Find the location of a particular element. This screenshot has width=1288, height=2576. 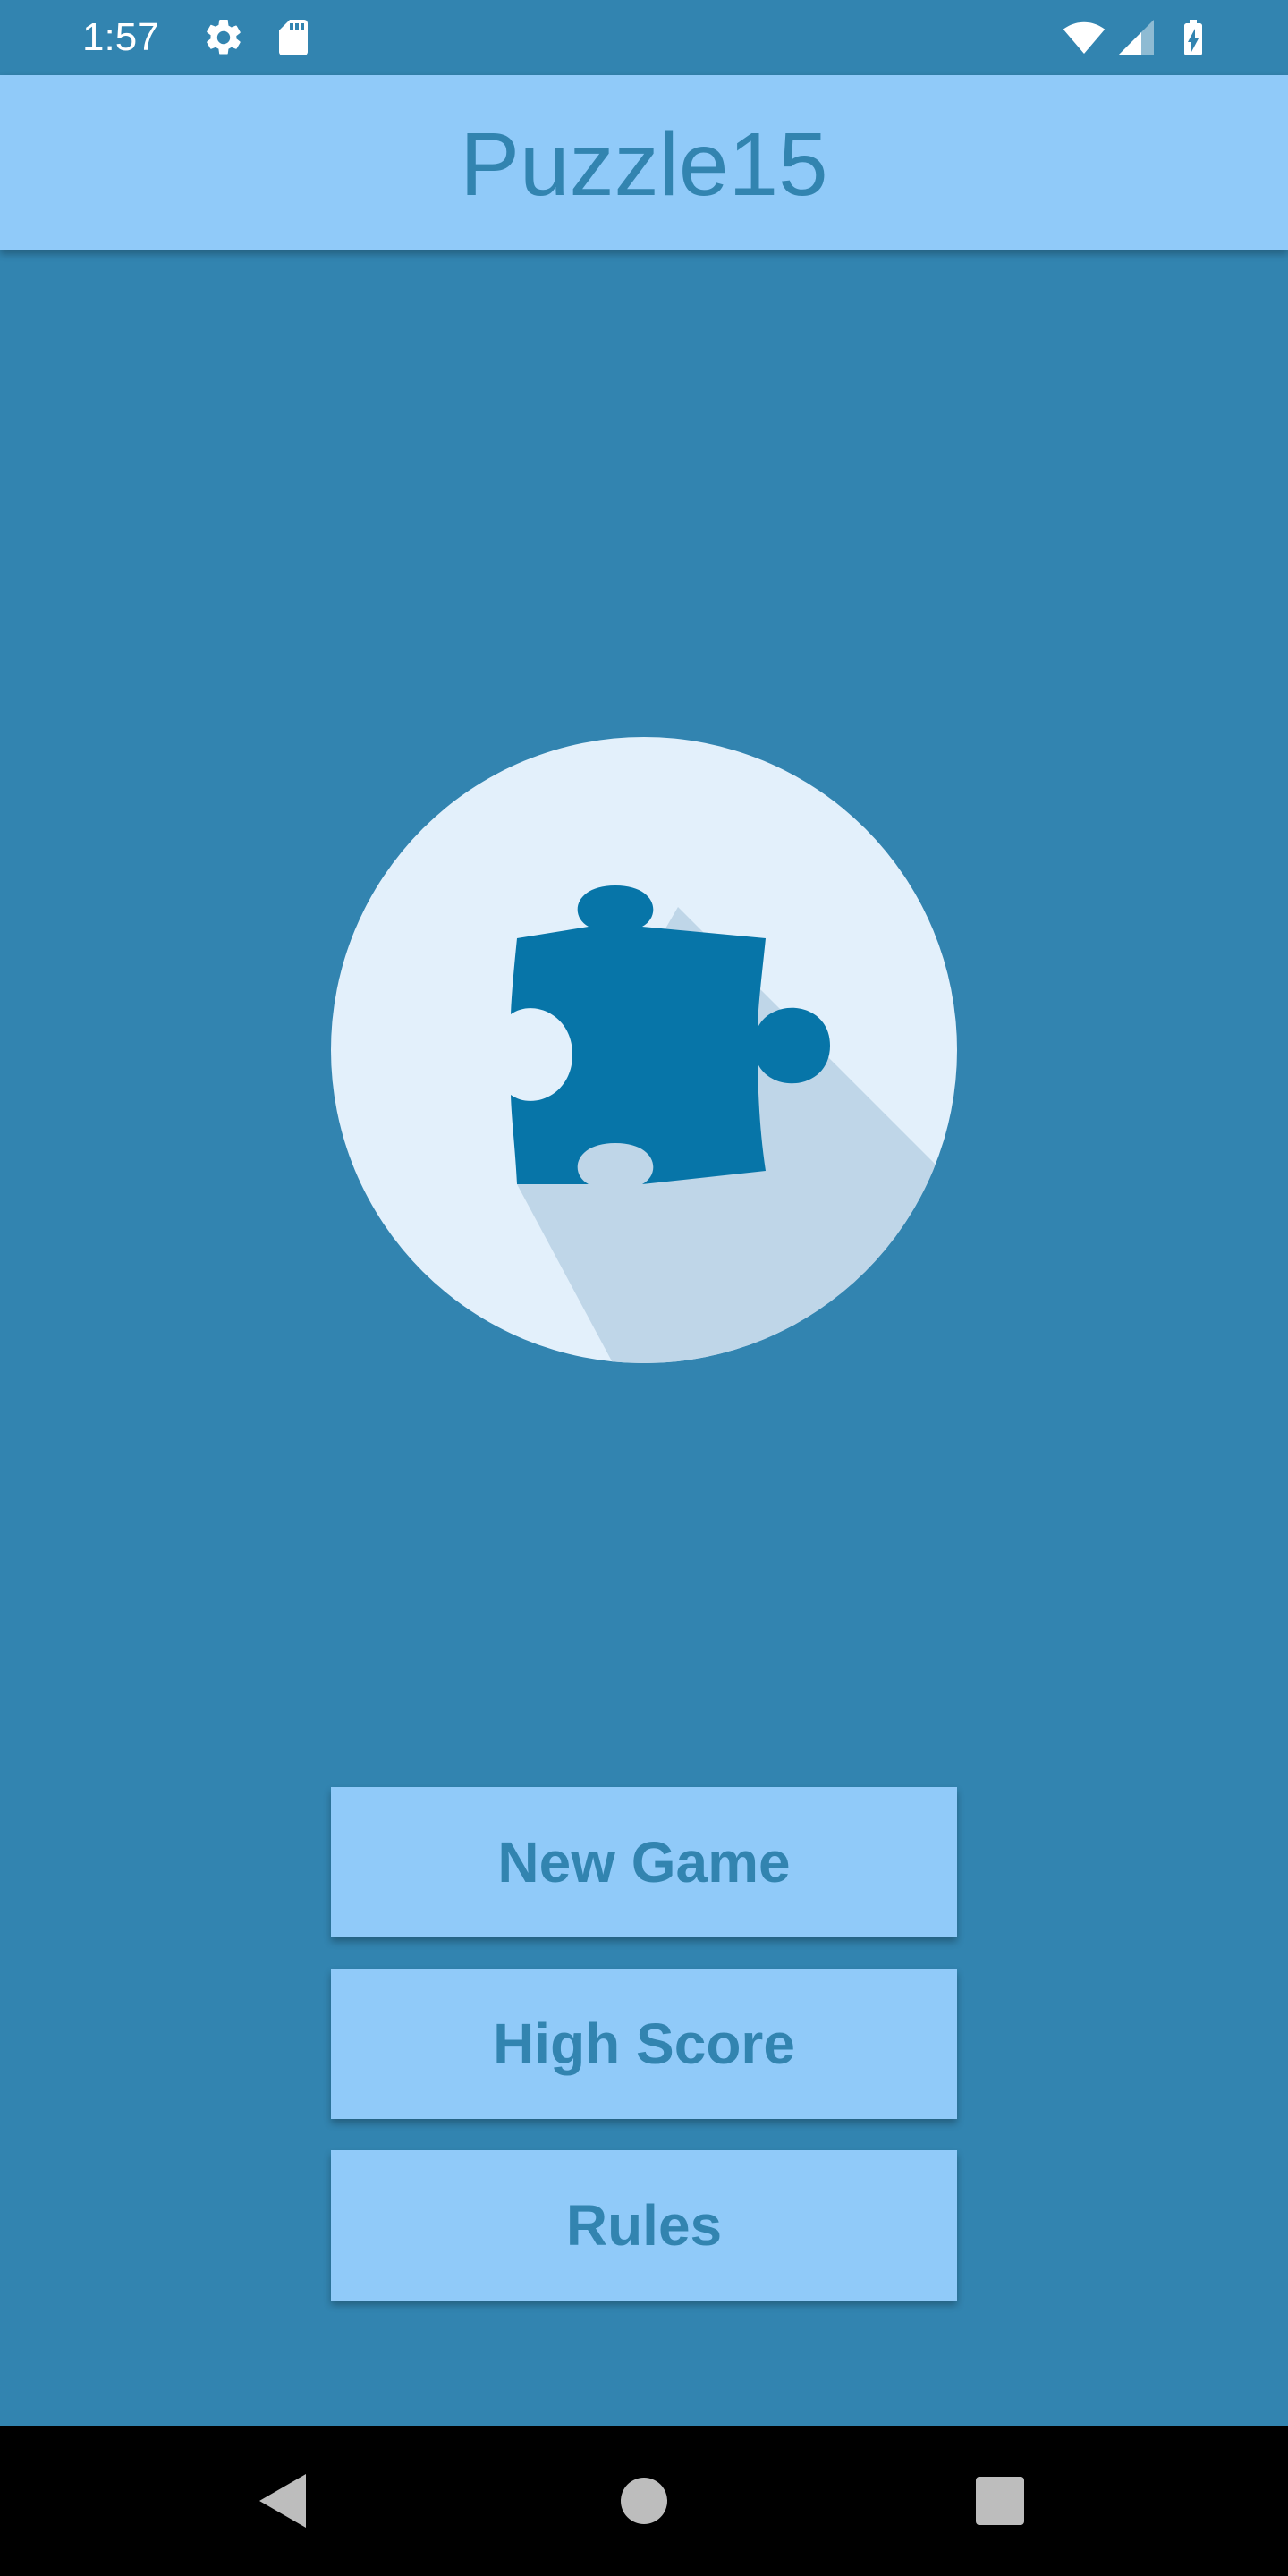

high-score-button: High Score is located at coordinates (644, 2044).